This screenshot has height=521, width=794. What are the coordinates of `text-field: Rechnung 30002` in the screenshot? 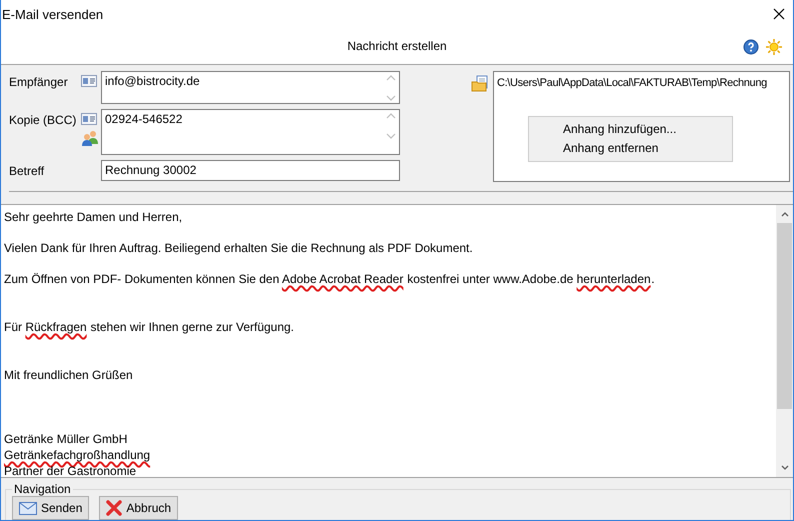 It's located at (250, 170).